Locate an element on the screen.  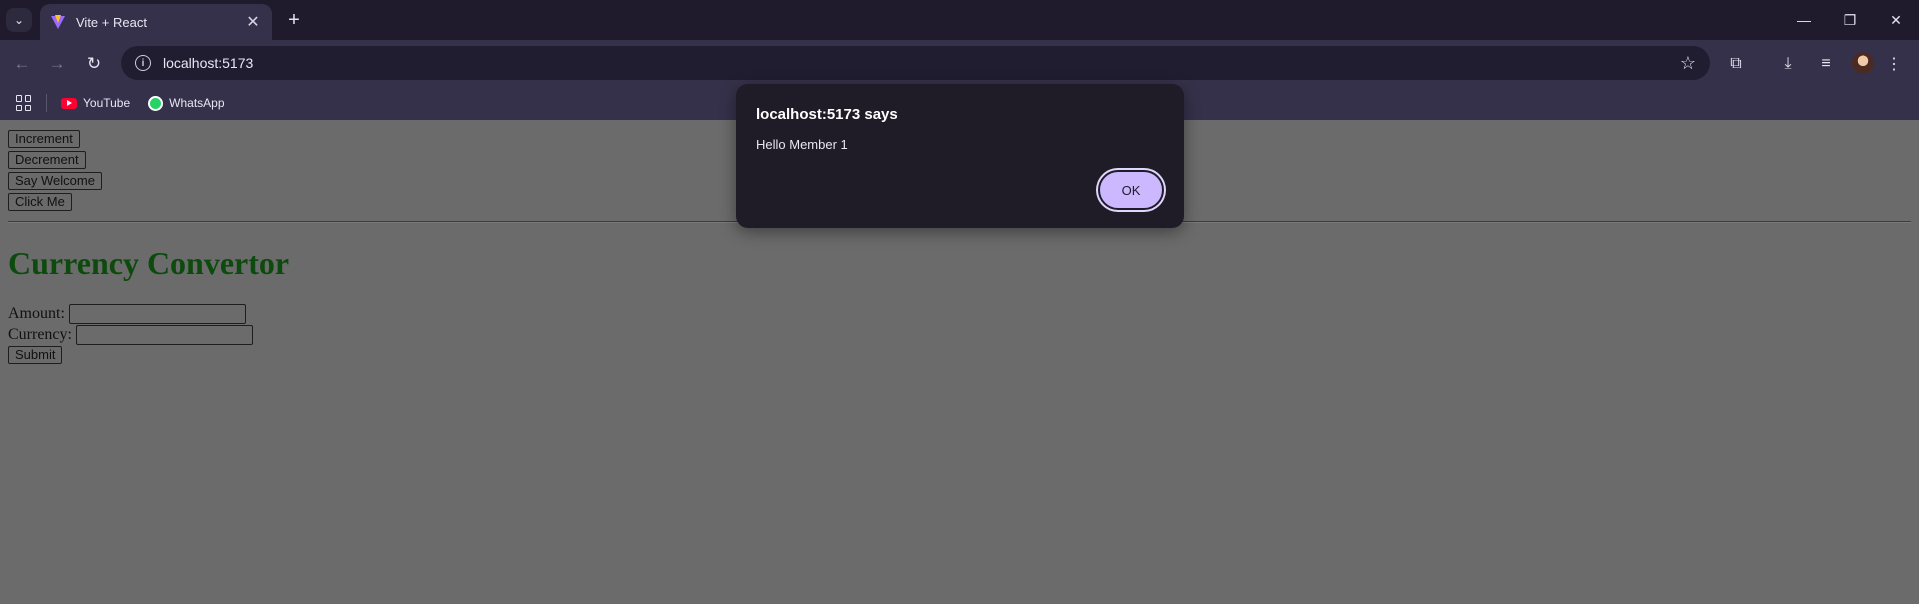
click-me-button: Click Me is located at coordinates (40, 202).